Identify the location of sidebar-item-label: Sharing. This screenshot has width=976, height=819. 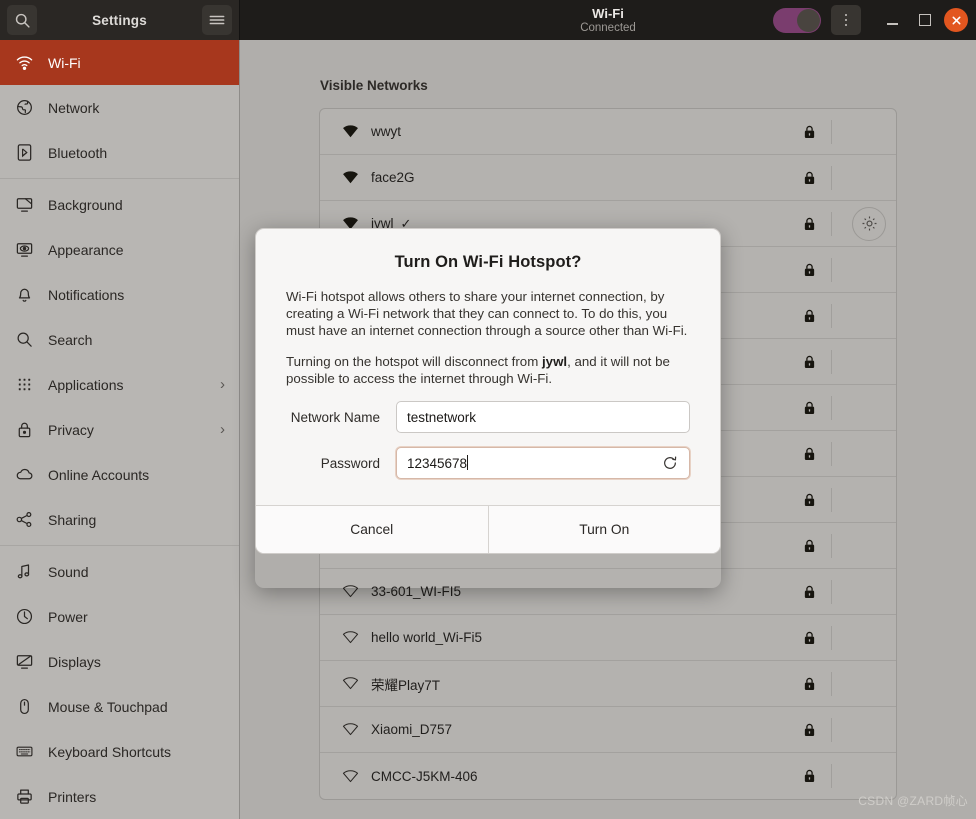
(72, 519).